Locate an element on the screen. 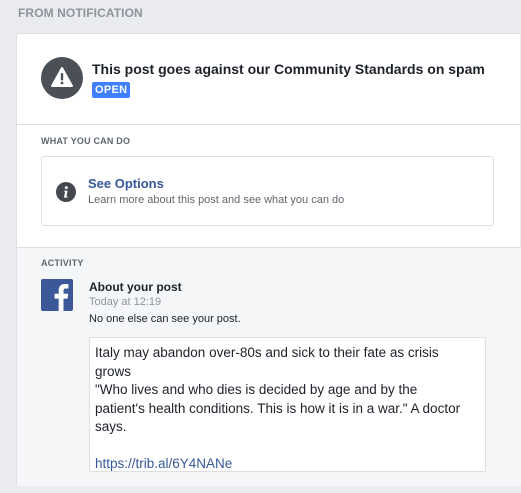 Image resolution: width=521 pixels, height=493 pixels. facebook-logo-icon is located at coordinates (57, 295).